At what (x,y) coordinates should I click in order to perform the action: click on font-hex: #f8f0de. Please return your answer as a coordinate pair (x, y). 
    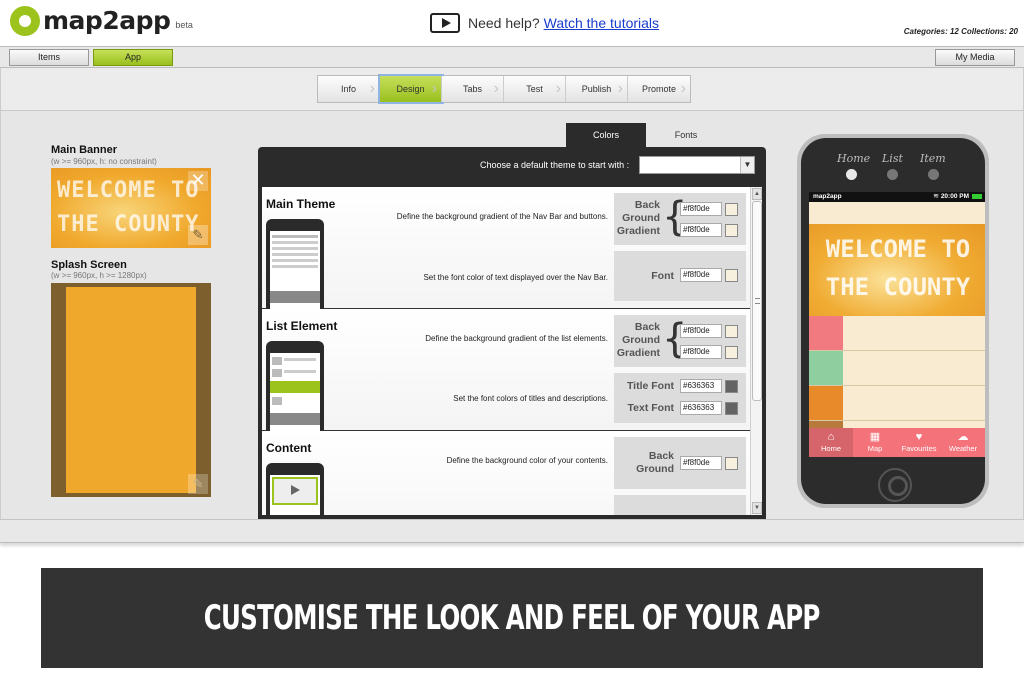
    Looking at the image, I should click on (701, 275).